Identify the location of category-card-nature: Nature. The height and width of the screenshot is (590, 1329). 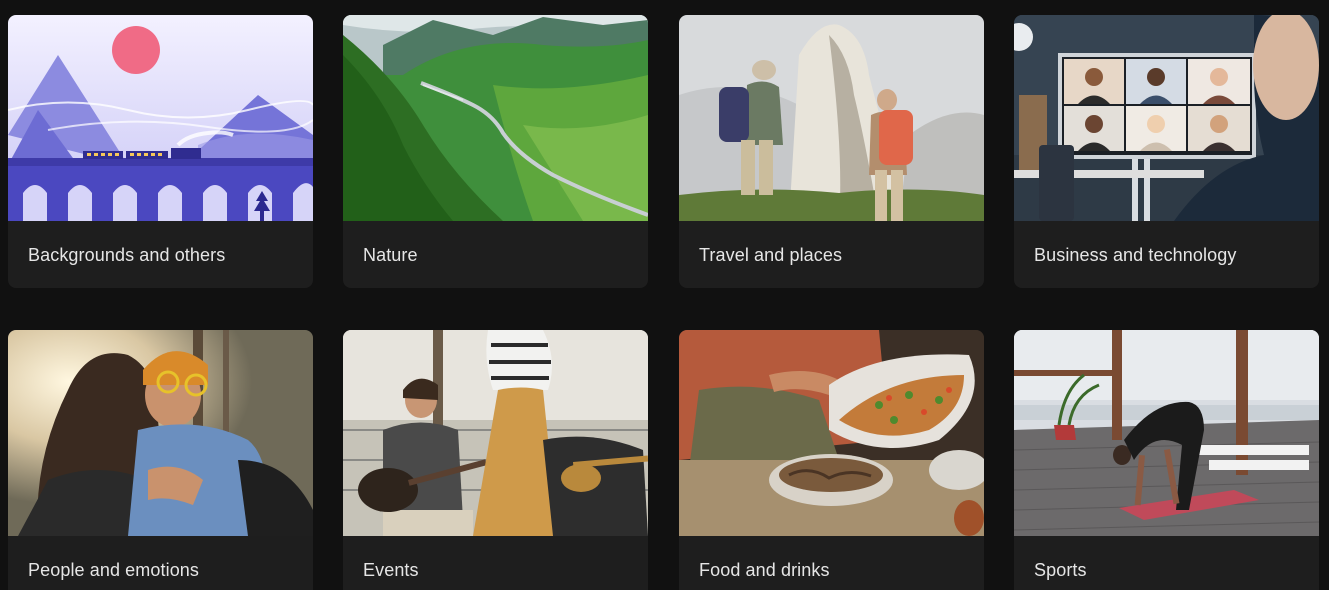
(495, 151).